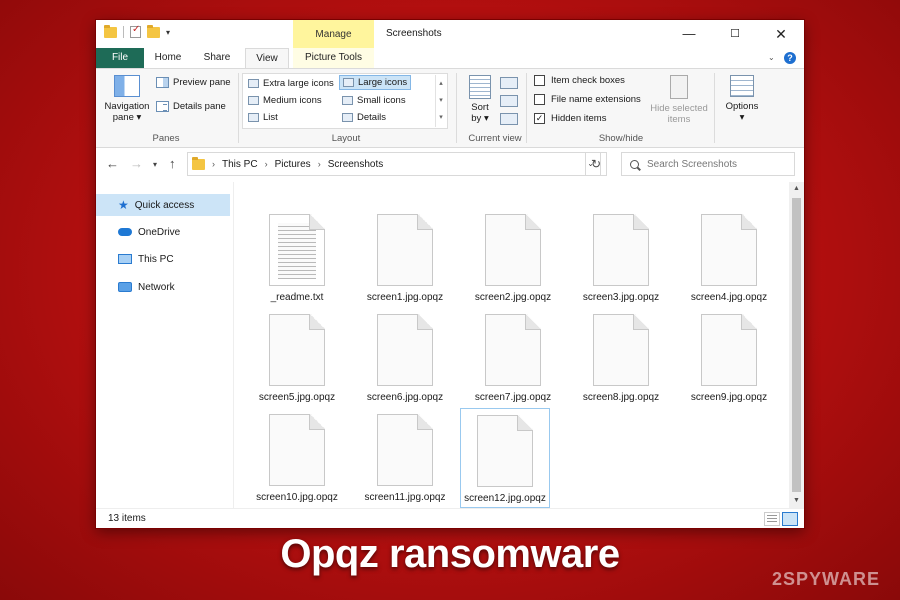 The width and height of the screenshot is (900, 600). Describe the element at coordinates (162, 106) in the screenshot. I see `details-pane-icon` at that location.